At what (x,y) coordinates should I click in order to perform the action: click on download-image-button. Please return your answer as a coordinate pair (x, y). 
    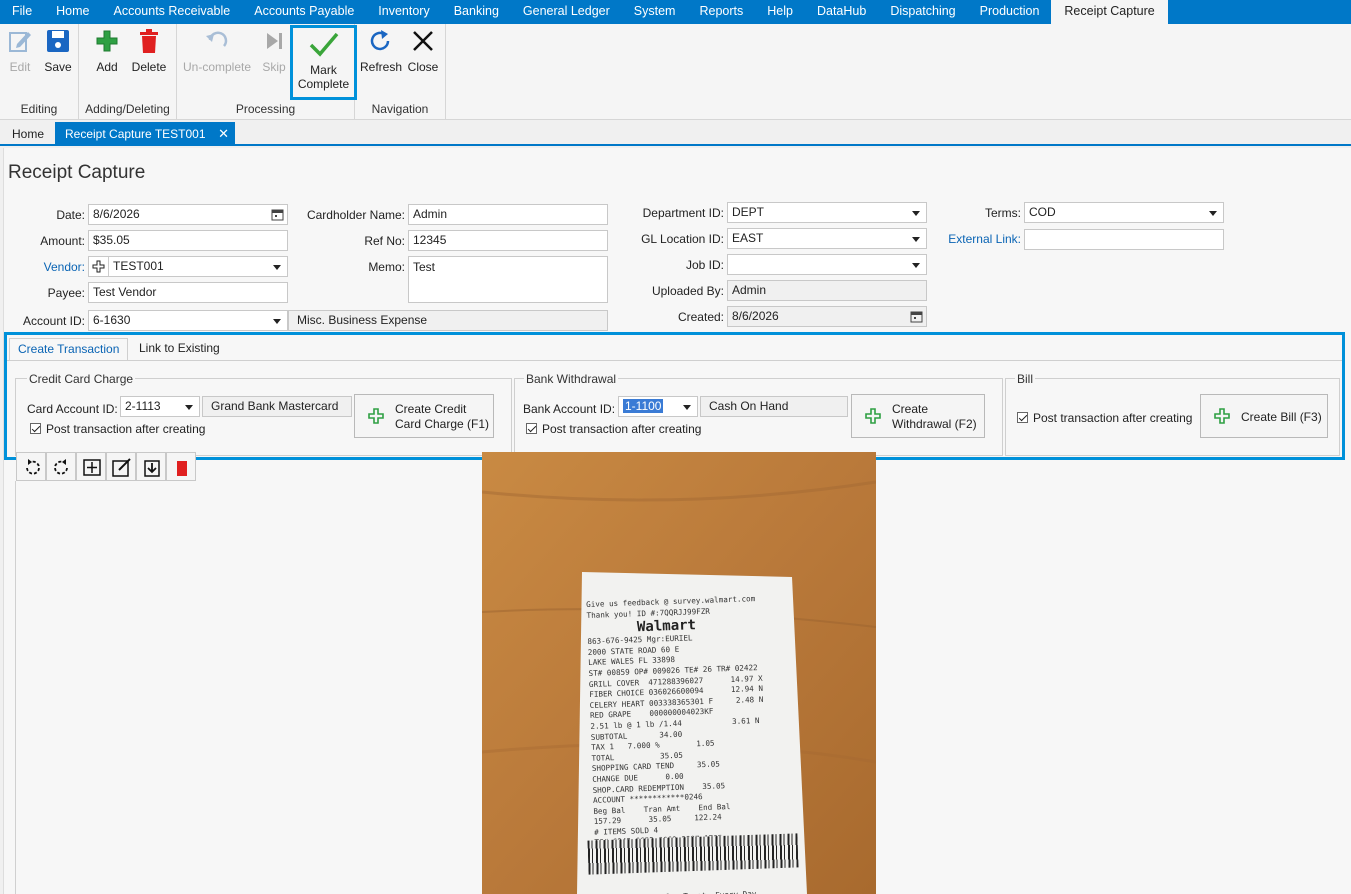
    Looking at the image, I should click on (151, 466).